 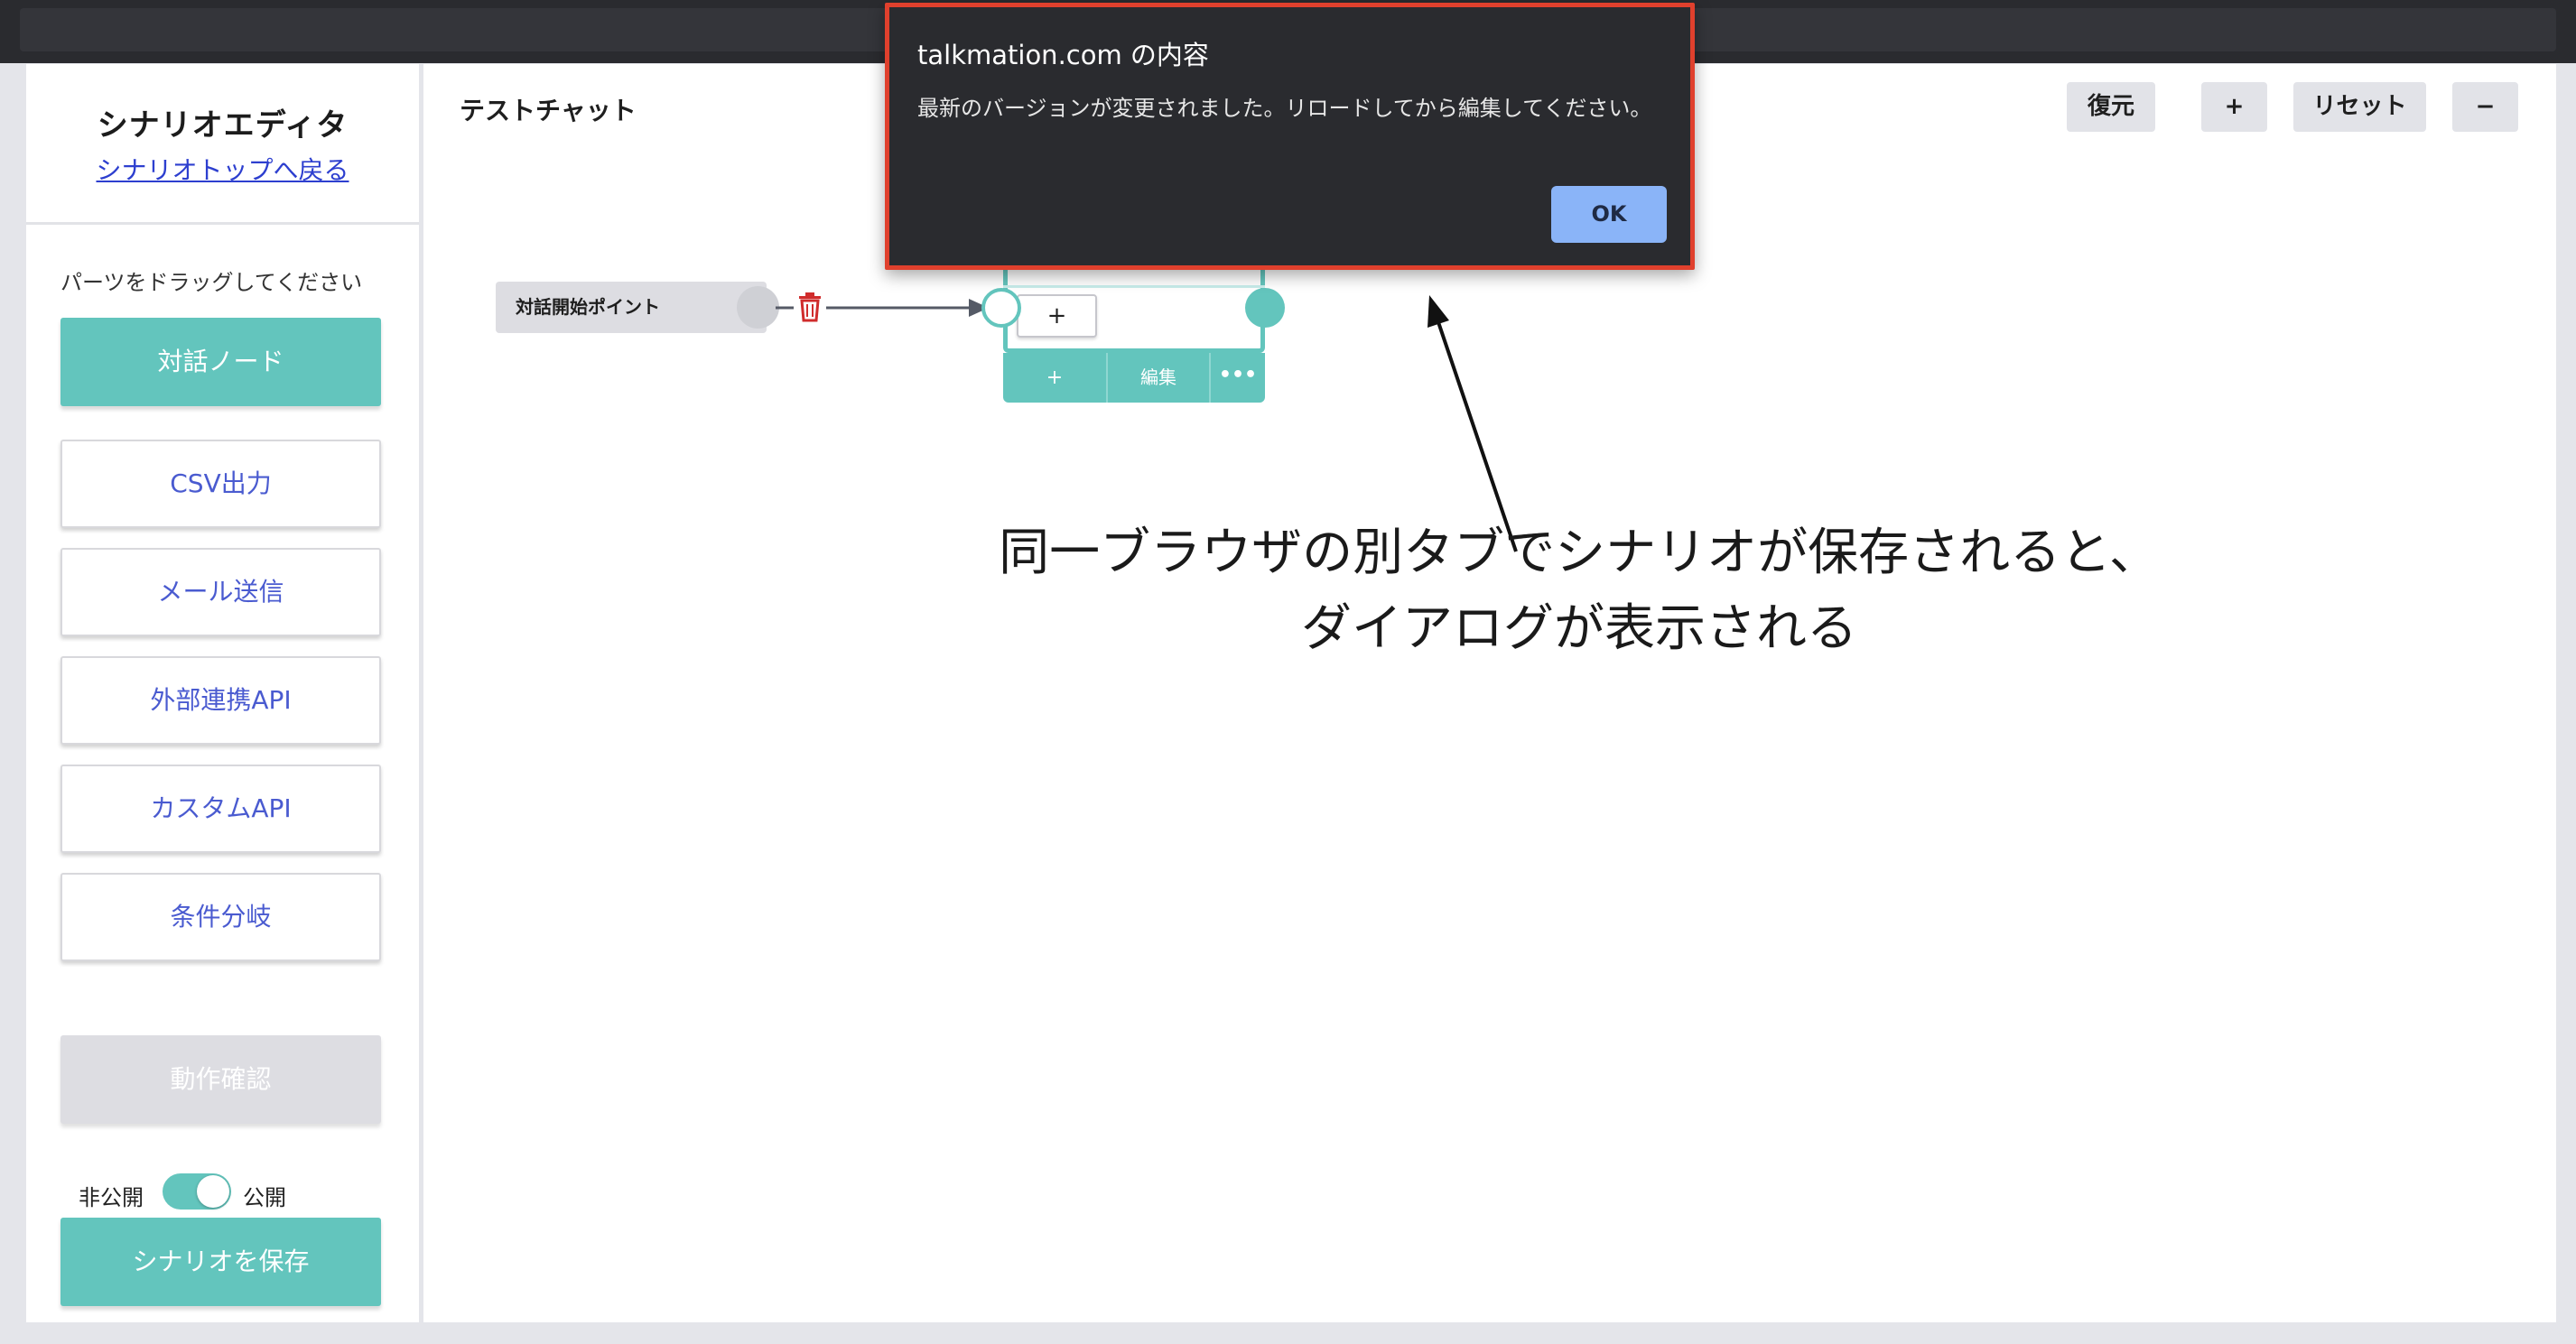 What do you see at coordinates (2485, 107) in the screenshot?
I see `zoom-out-button: −` at bounding box center [2485, 107].